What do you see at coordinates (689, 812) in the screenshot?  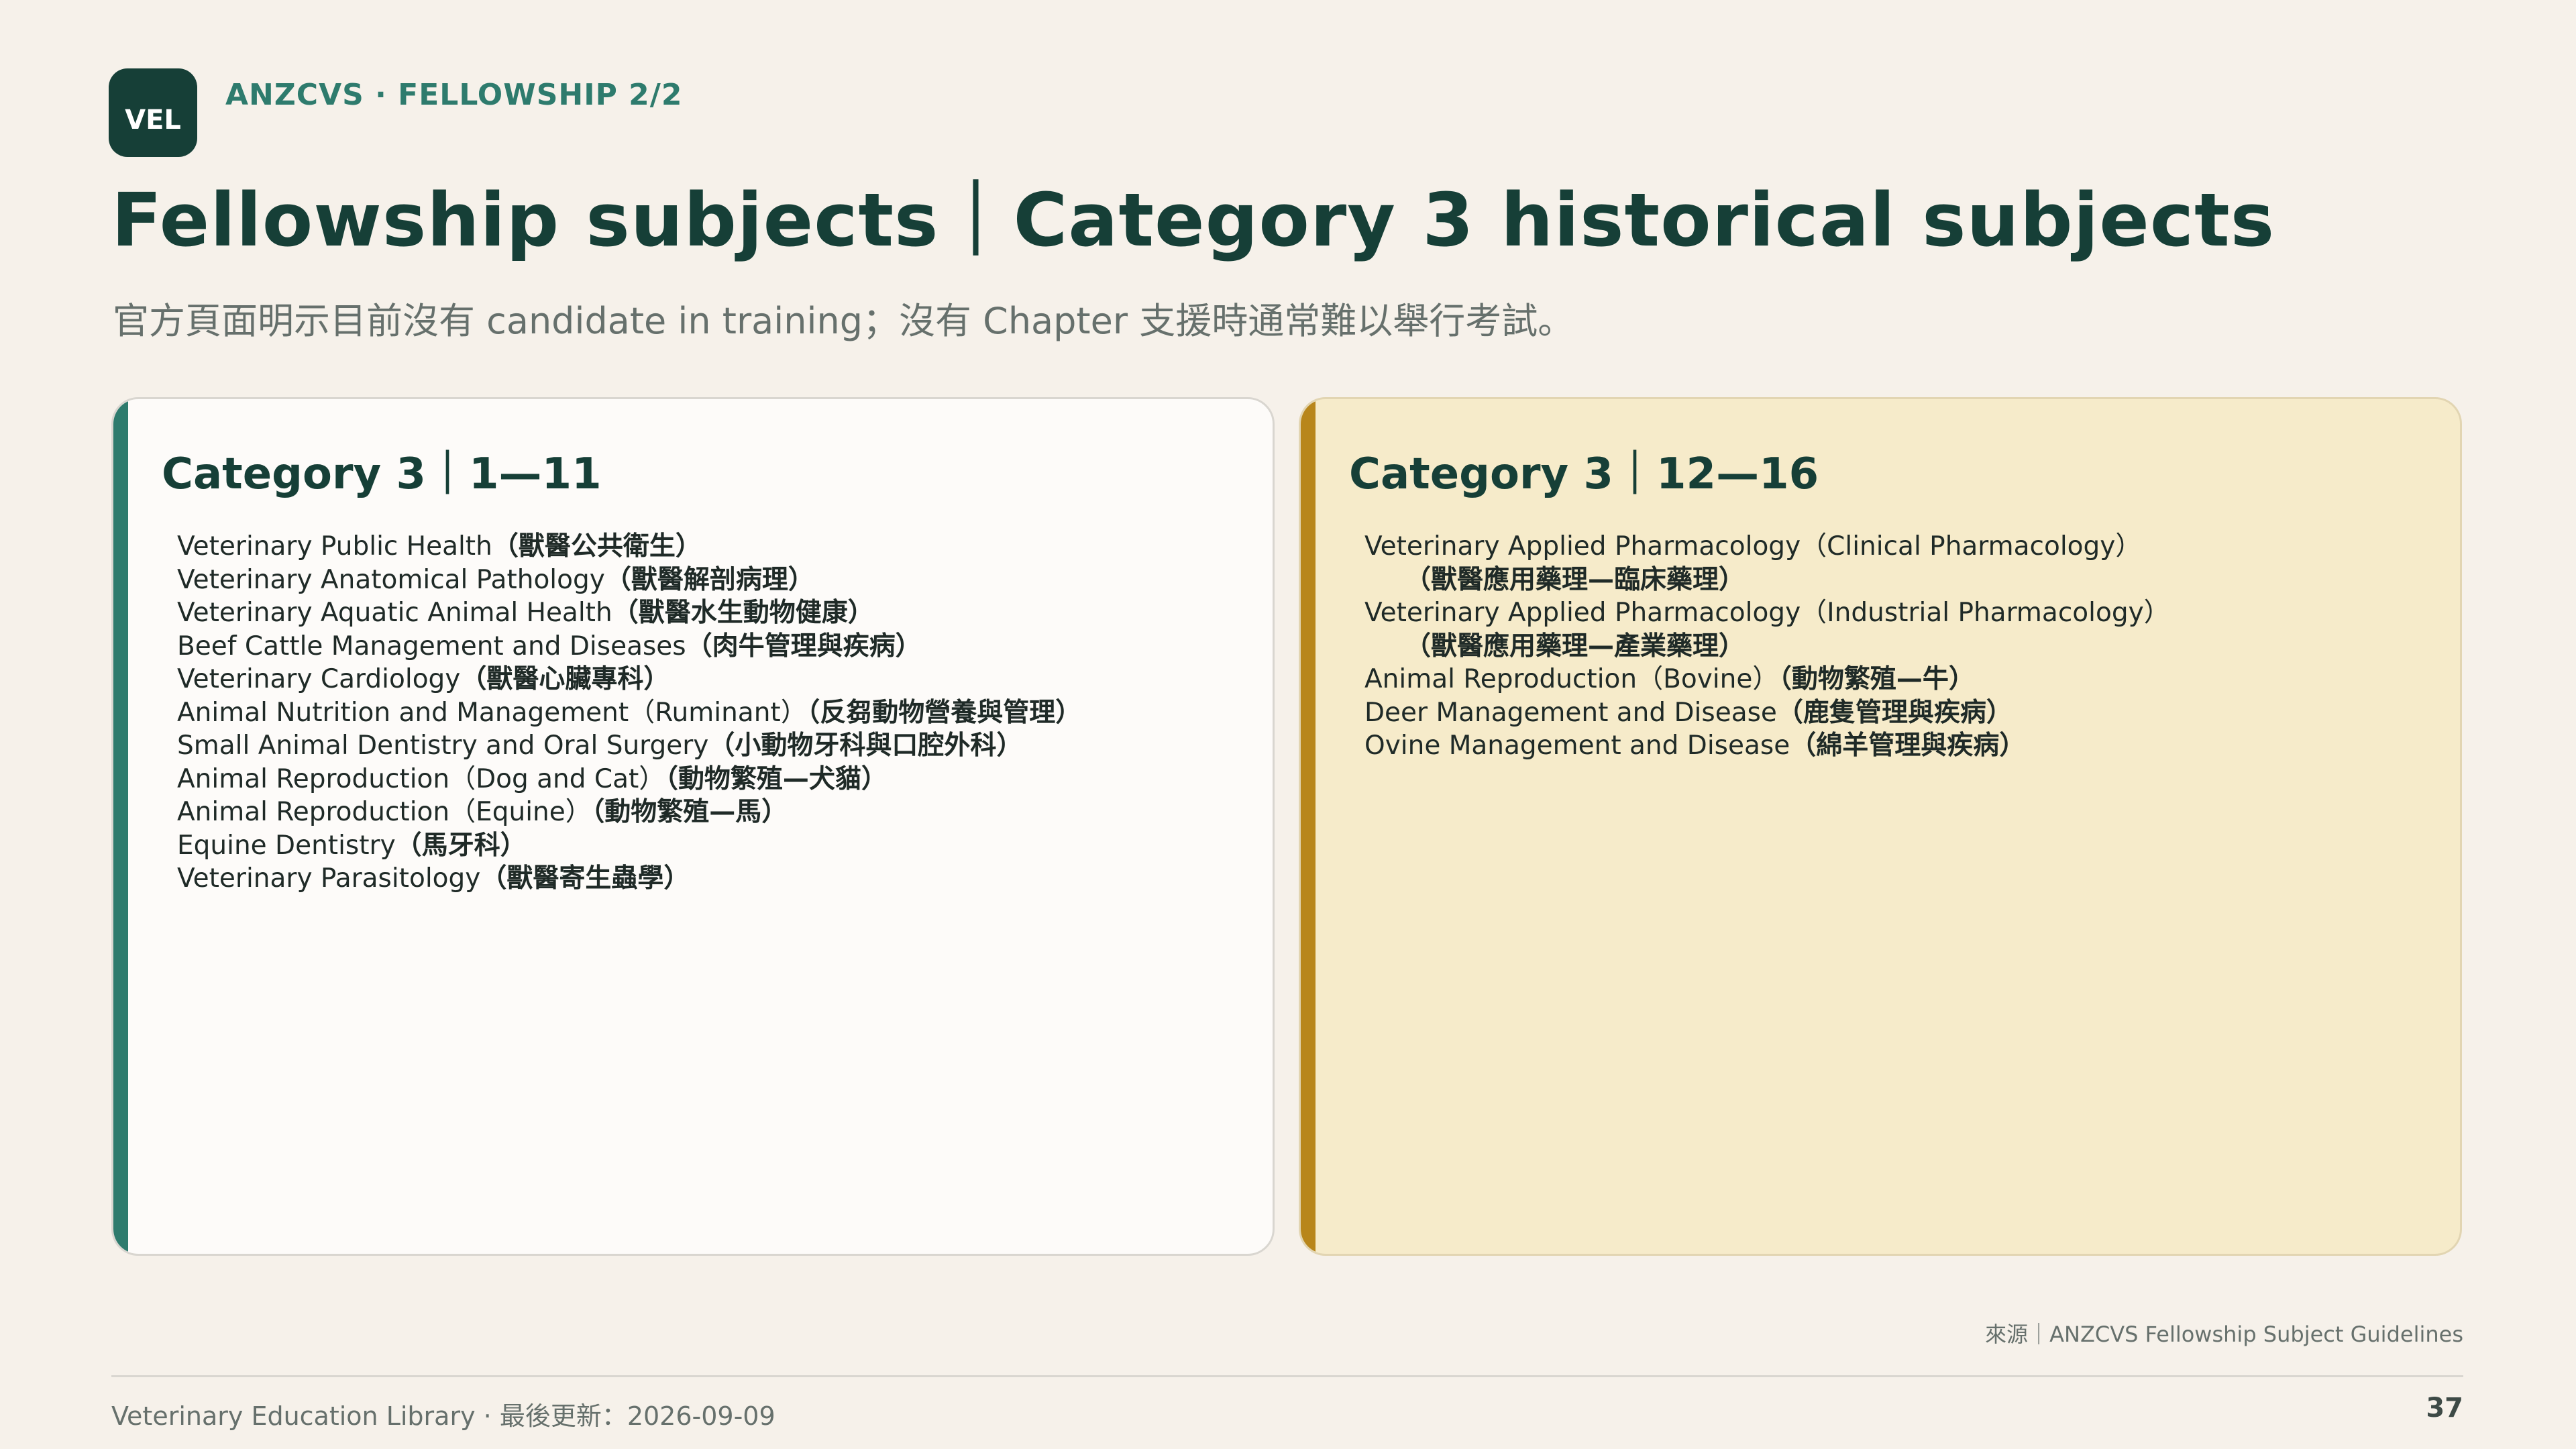 I see `subject-zh: （動物繁殖—馬）` at bounding box center [689, 812].